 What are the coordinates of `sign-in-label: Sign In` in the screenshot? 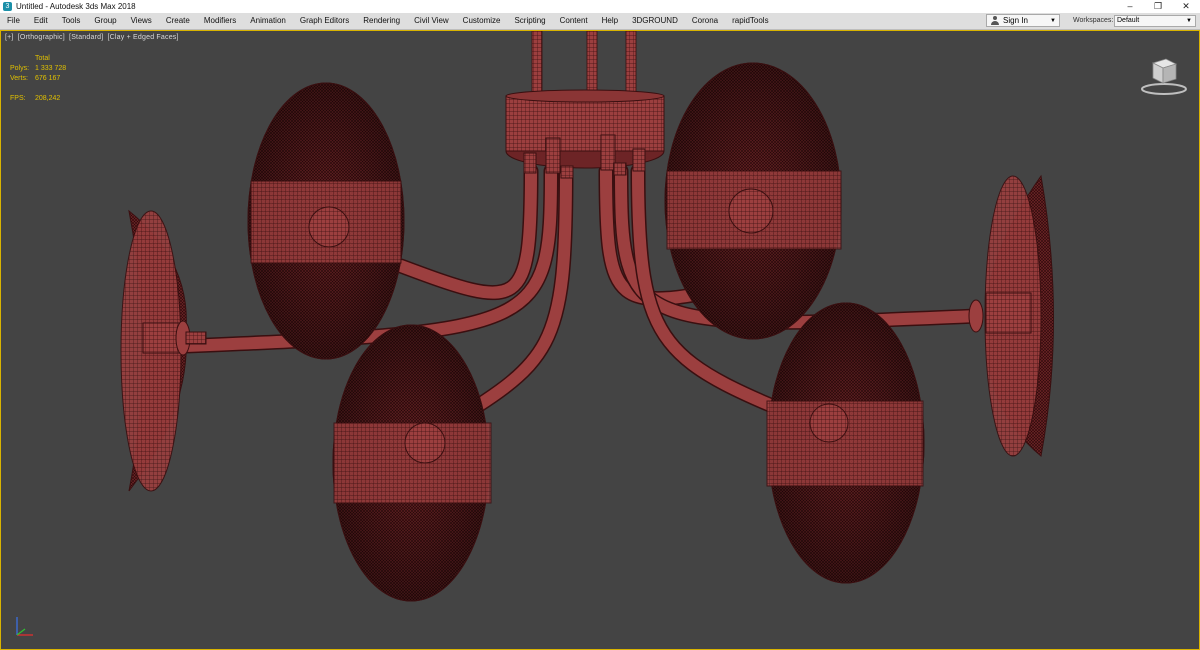 It's located at (1015, 20).